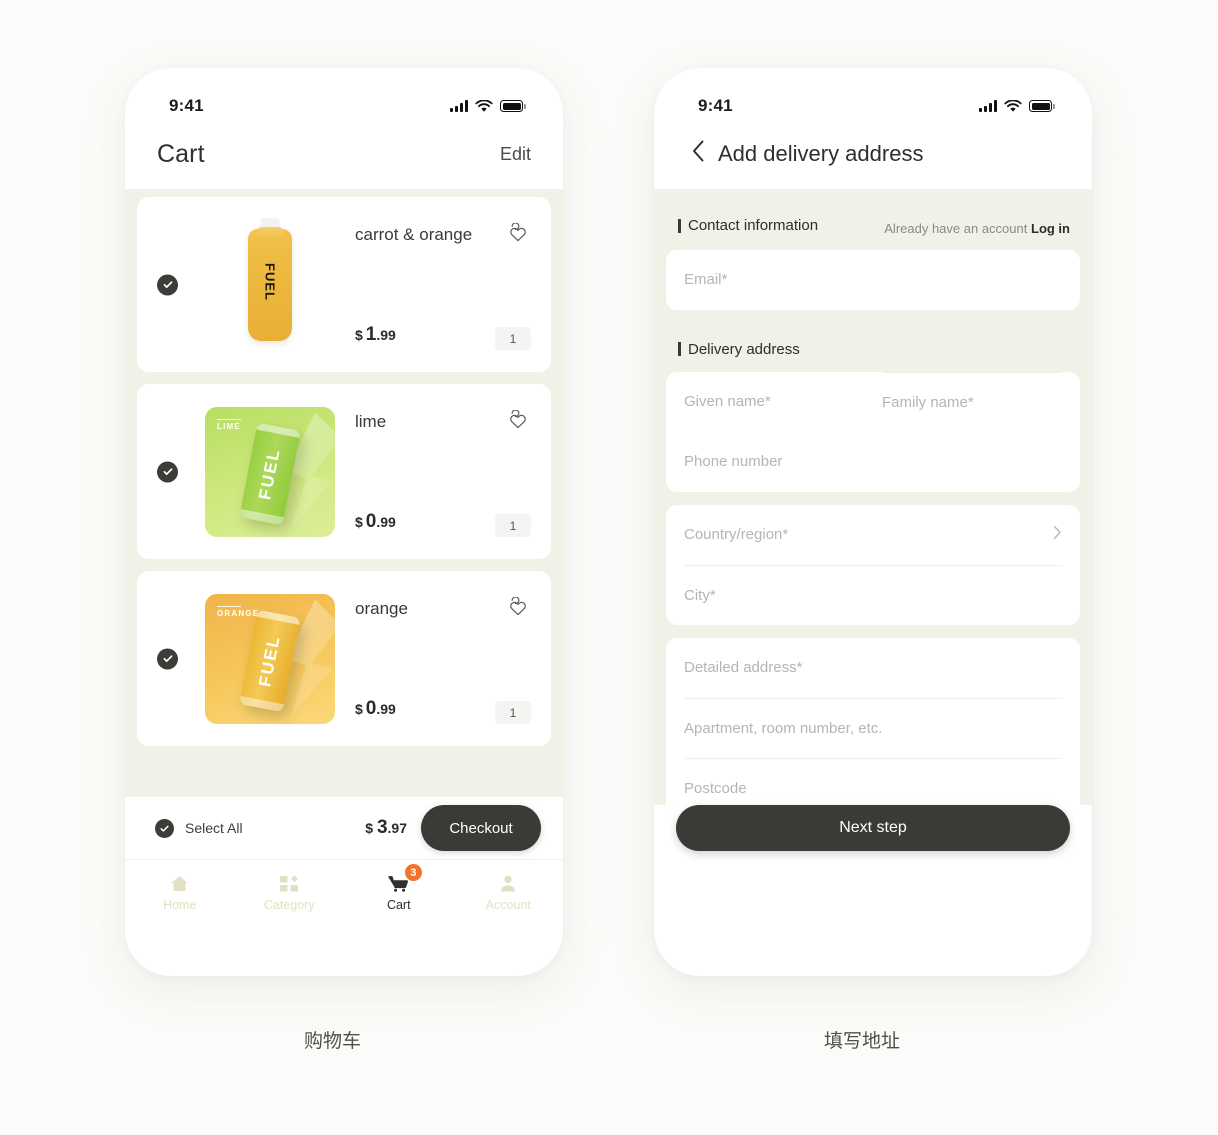  I want to click on email-card: Email*, so click(873, 279).